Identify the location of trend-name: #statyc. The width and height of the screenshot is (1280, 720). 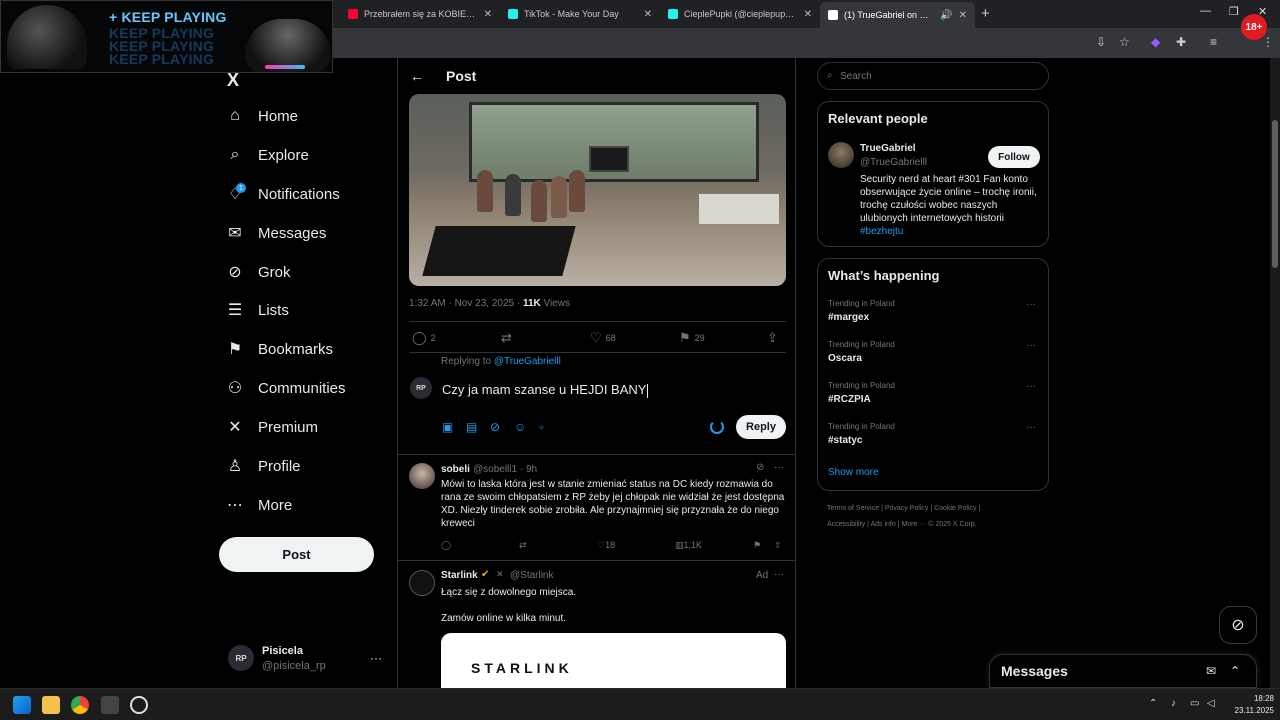
(845, 440).